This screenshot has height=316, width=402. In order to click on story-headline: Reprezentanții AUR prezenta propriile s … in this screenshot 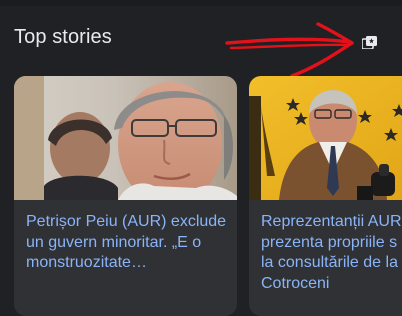, I will do `click(331, 253)`.